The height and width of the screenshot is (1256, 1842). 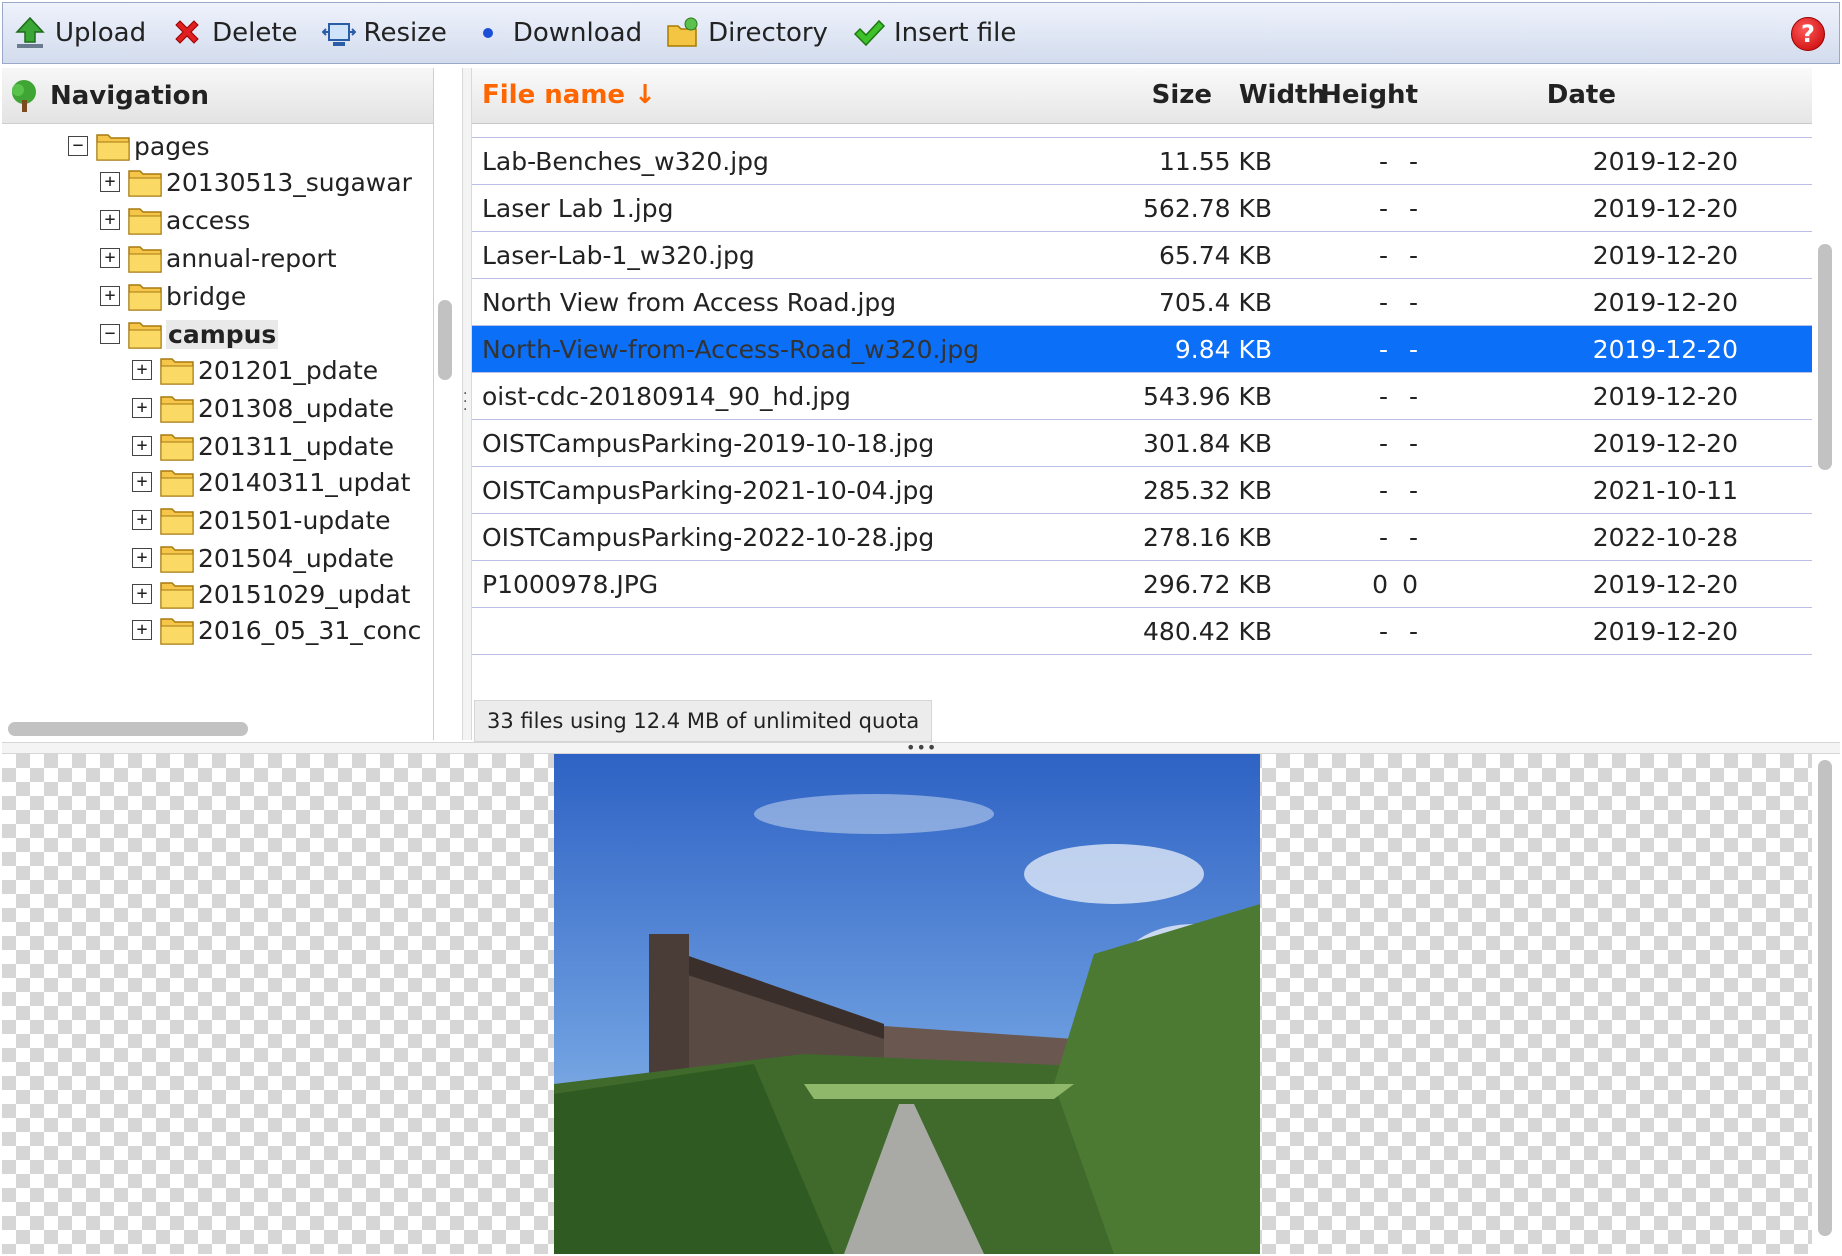 What do you see at coordinates (936, 33) in the screenshot?
I see `insert-file-button: Insert file` at bounding box center [936, 33].